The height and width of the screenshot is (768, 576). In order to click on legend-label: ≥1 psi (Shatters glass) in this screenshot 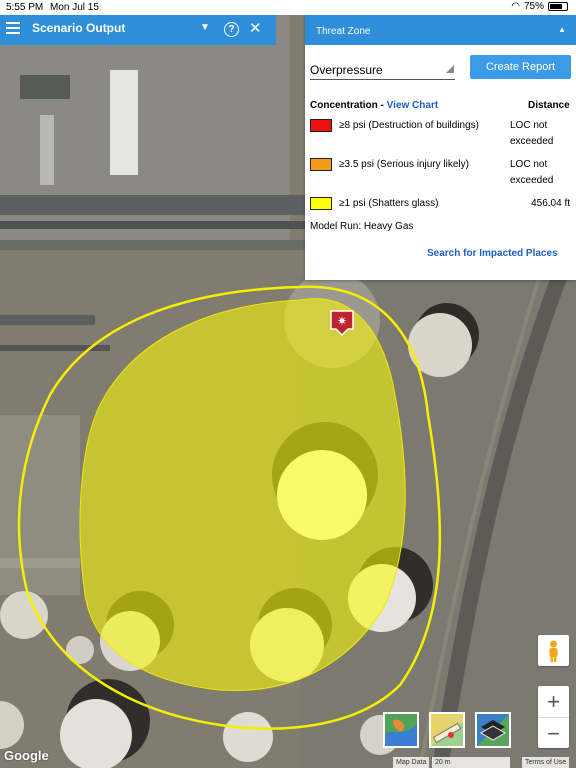, I will do `click(389, 203)`.